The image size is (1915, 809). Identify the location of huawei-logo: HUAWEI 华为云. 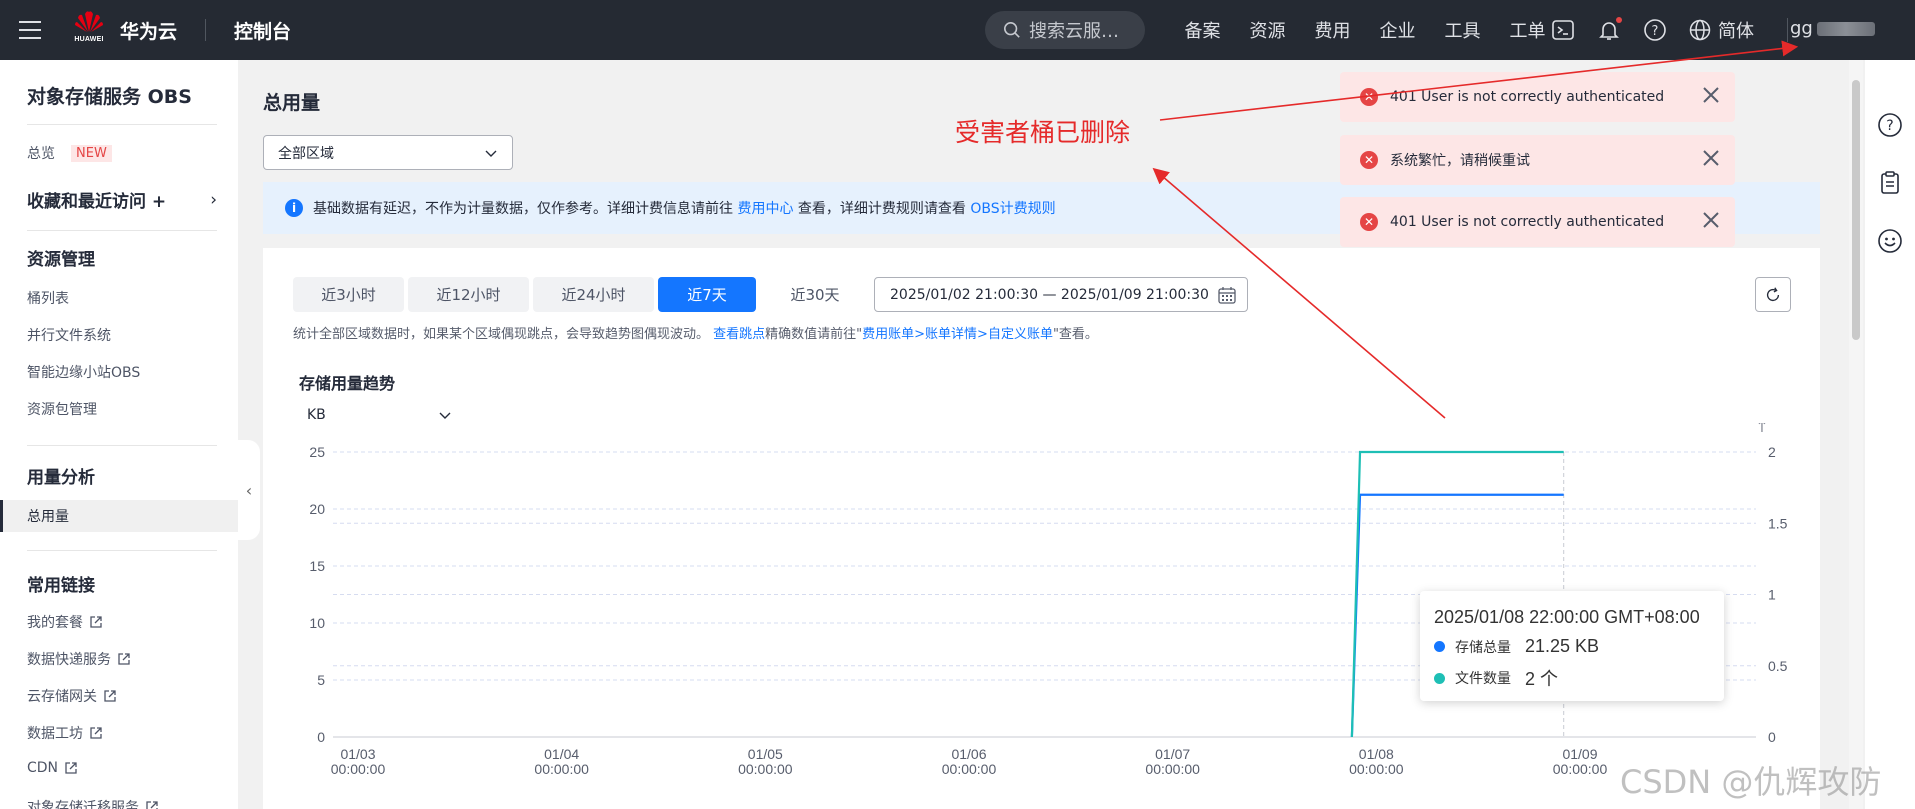
(124, 30).